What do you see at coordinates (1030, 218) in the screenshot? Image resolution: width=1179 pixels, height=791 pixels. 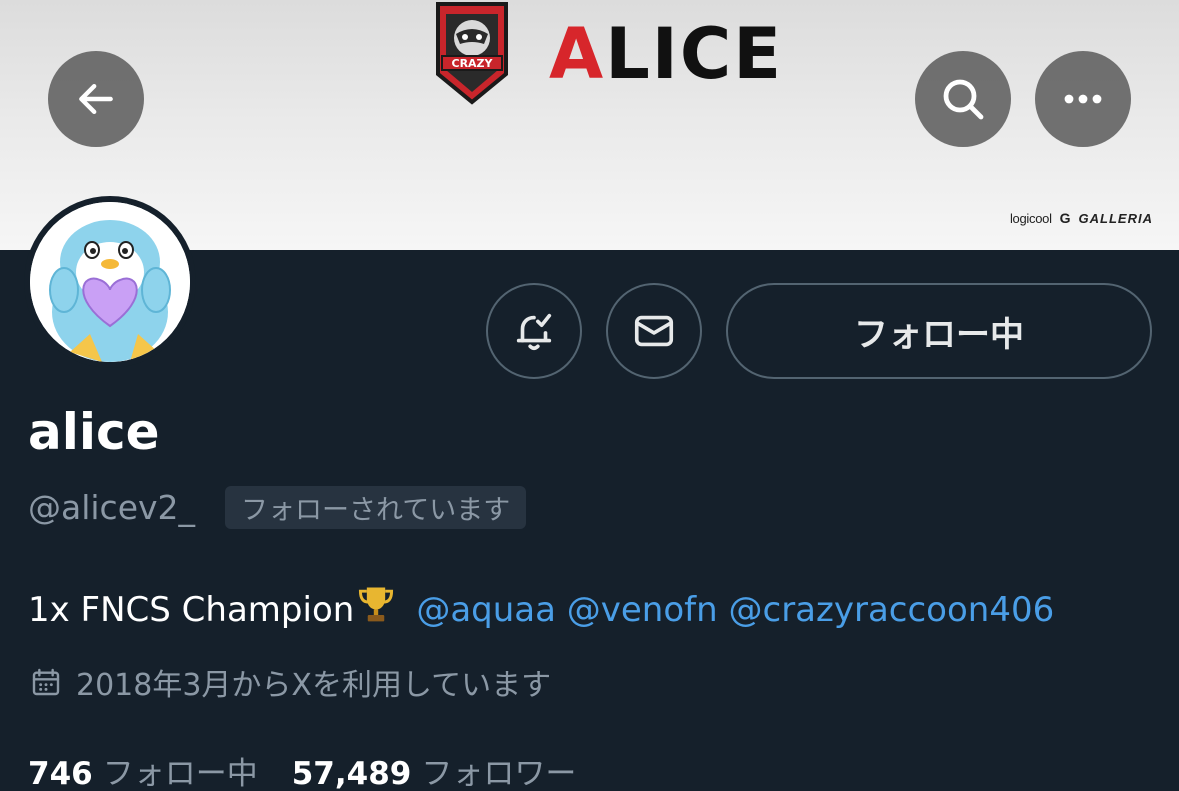 I see `sponsor-logicool: logicool` at bounding box center [1030, 218].